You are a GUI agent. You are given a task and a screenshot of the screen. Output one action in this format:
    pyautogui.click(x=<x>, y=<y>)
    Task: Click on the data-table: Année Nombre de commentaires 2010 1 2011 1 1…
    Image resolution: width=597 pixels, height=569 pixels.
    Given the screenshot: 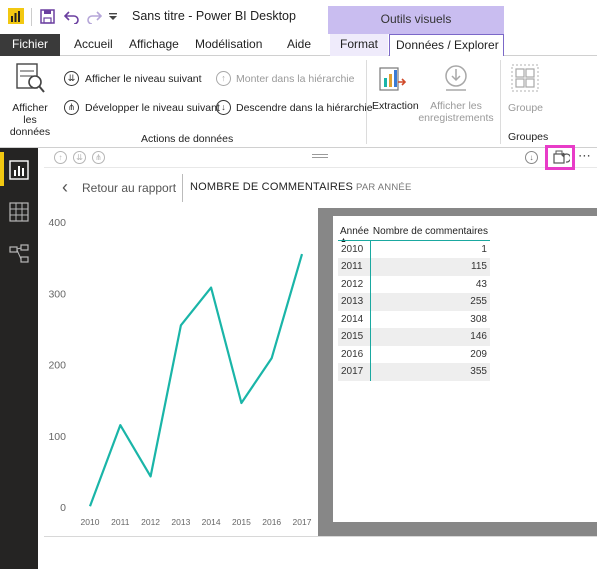 What is the action you would take?
    pyautogui.click(x=414, y=302)
    